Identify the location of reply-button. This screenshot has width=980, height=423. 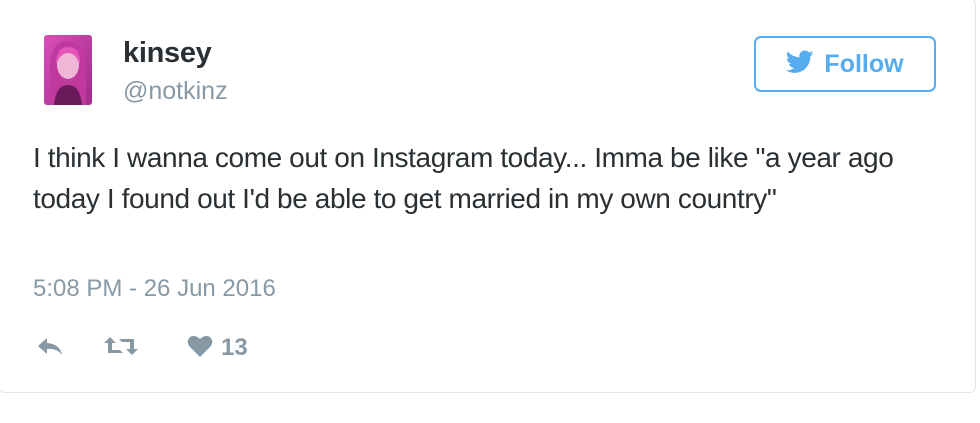
(50, 348).